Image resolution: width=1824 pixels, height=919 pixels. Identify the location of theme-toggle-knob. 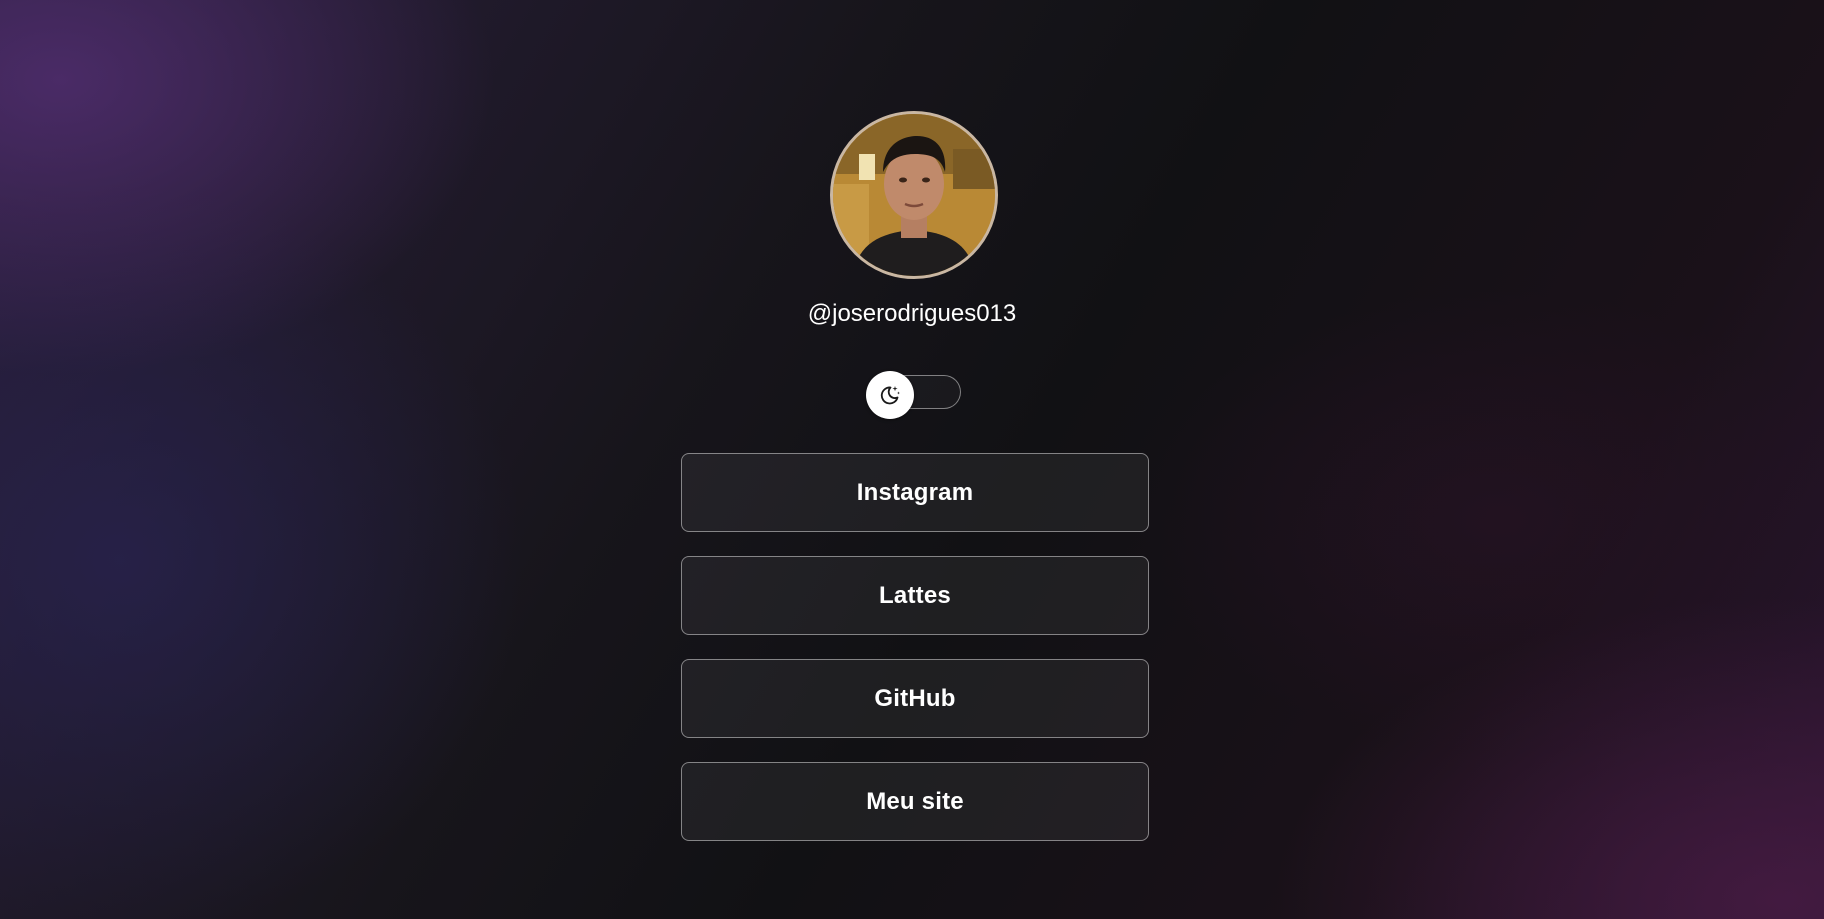
(890, 395).